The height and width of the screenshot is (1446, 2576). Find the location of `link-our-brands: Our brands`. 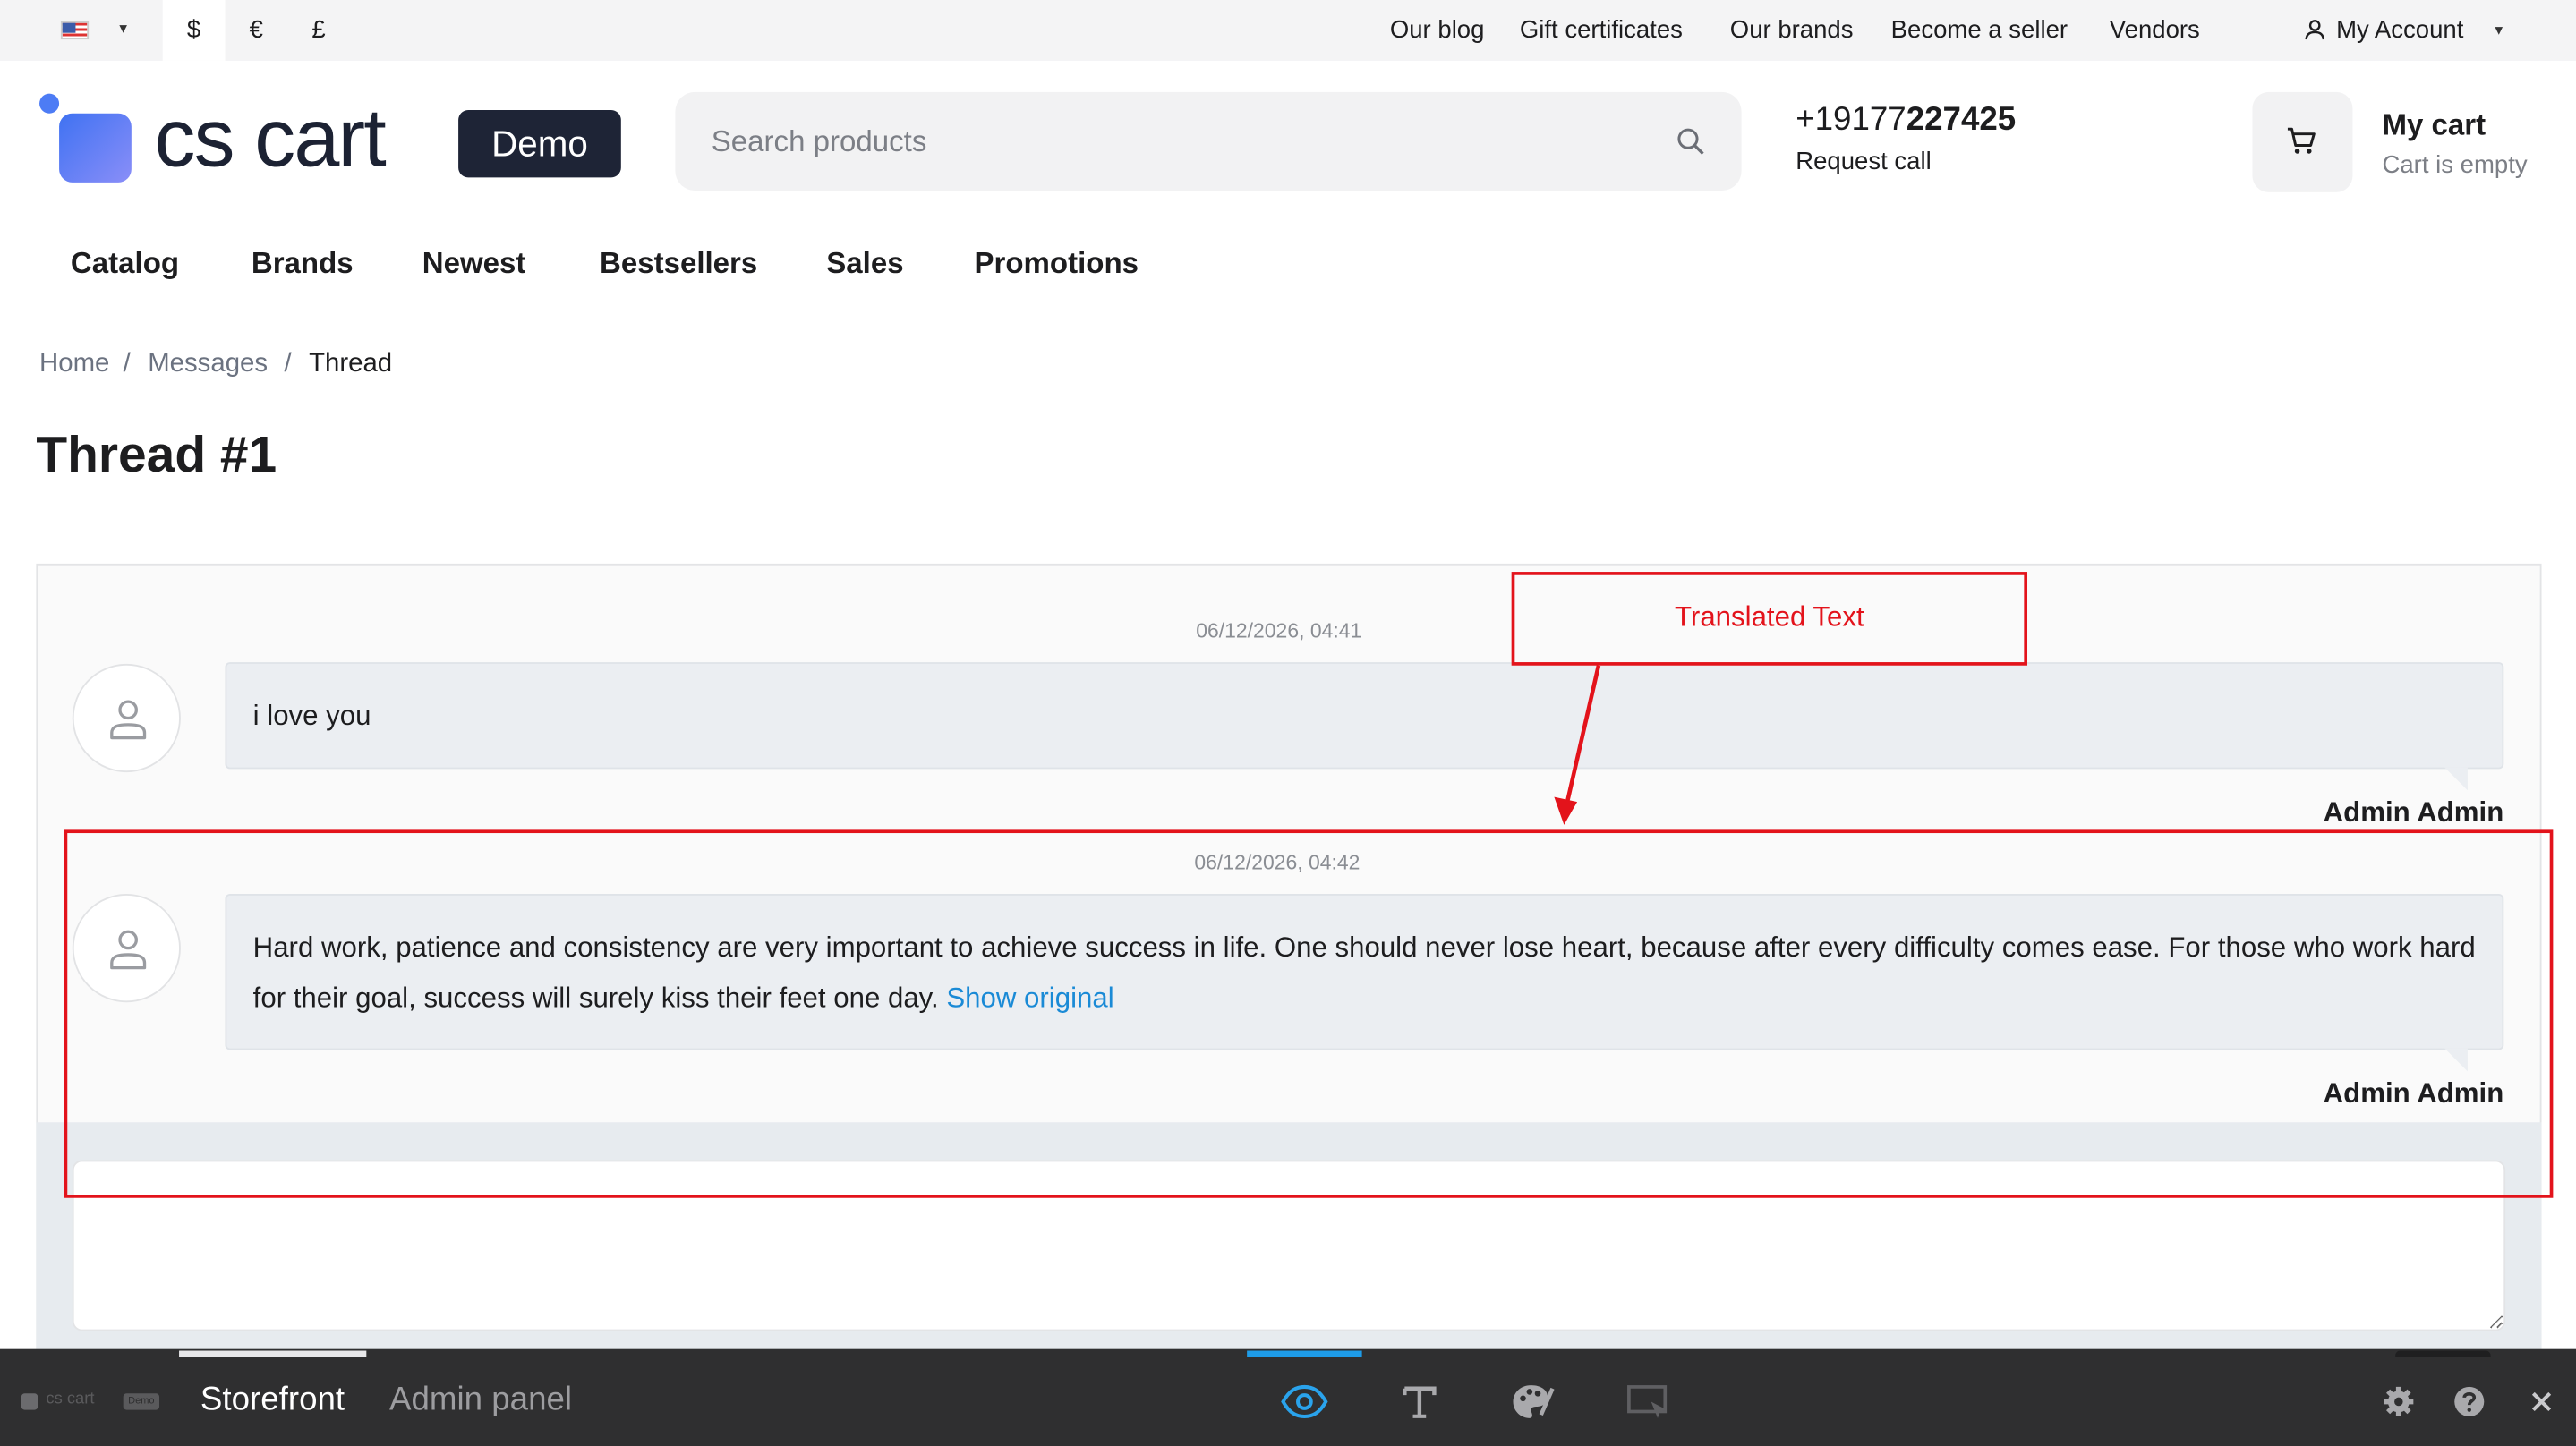

link-our-brands: Our brands is located at coordinates (1792, 30).